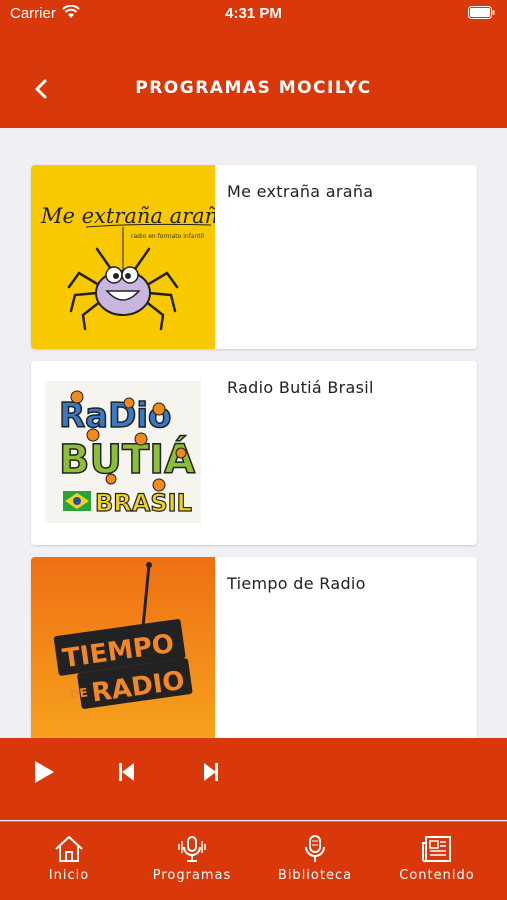 This screenshot has height=900, width=507. What do you see at coordinates (123, 635) in the screenshot?
I see `tiempo-de-radio-logo: TIEMPO DE RADIO` at bounding box center [123, 635].